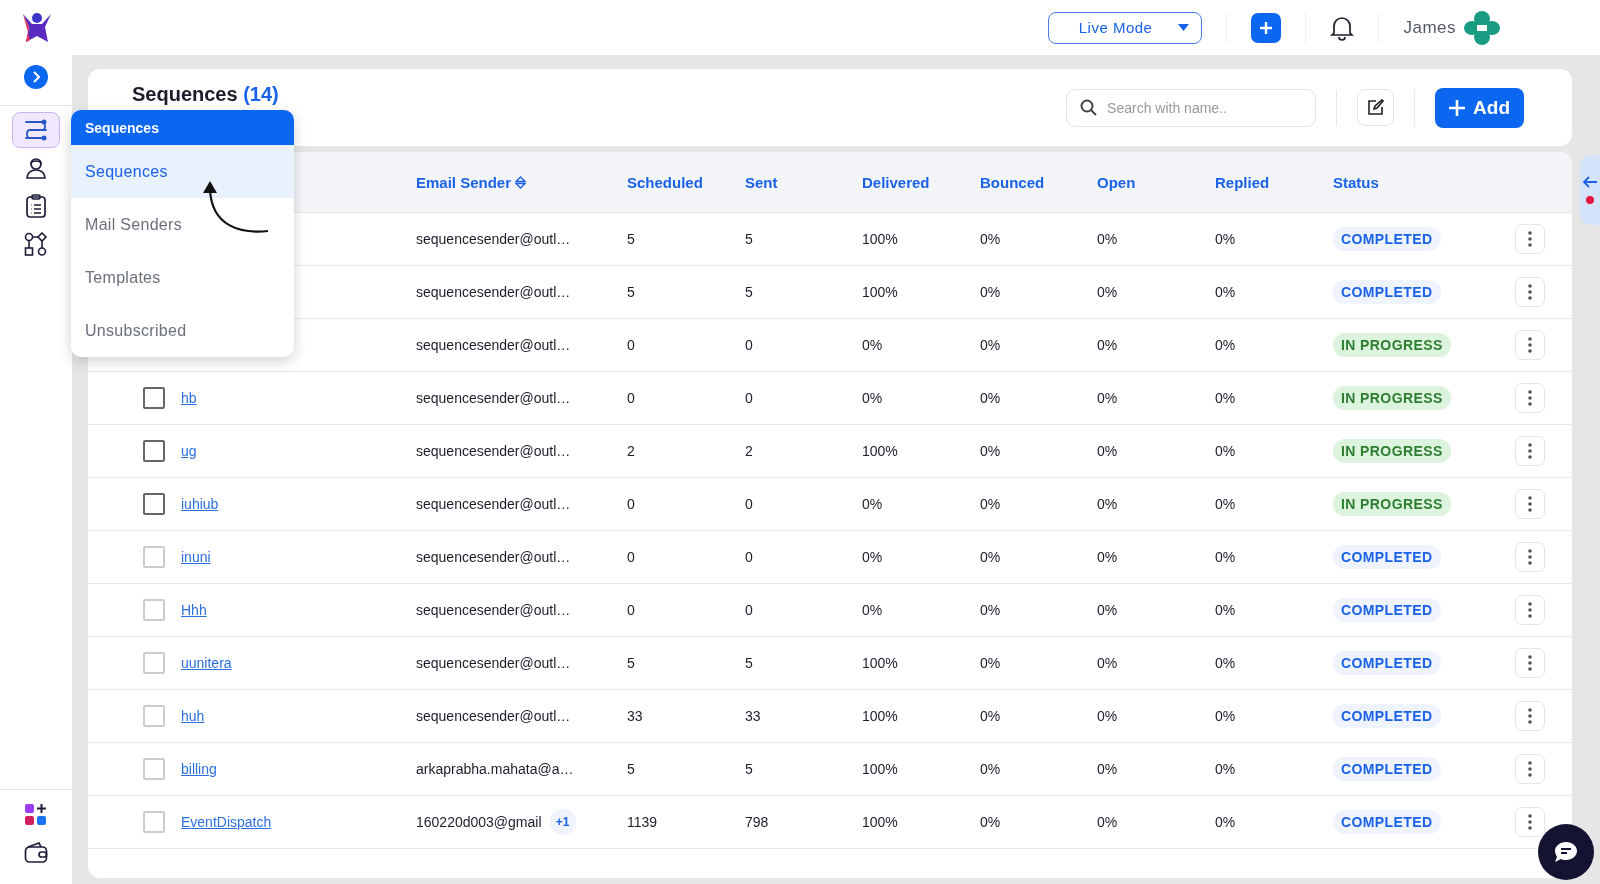  What do you see at coordinates (1191, 107) in the screenshot?
I see `search-field: Search with name..` at bounding box center [1191, 107].